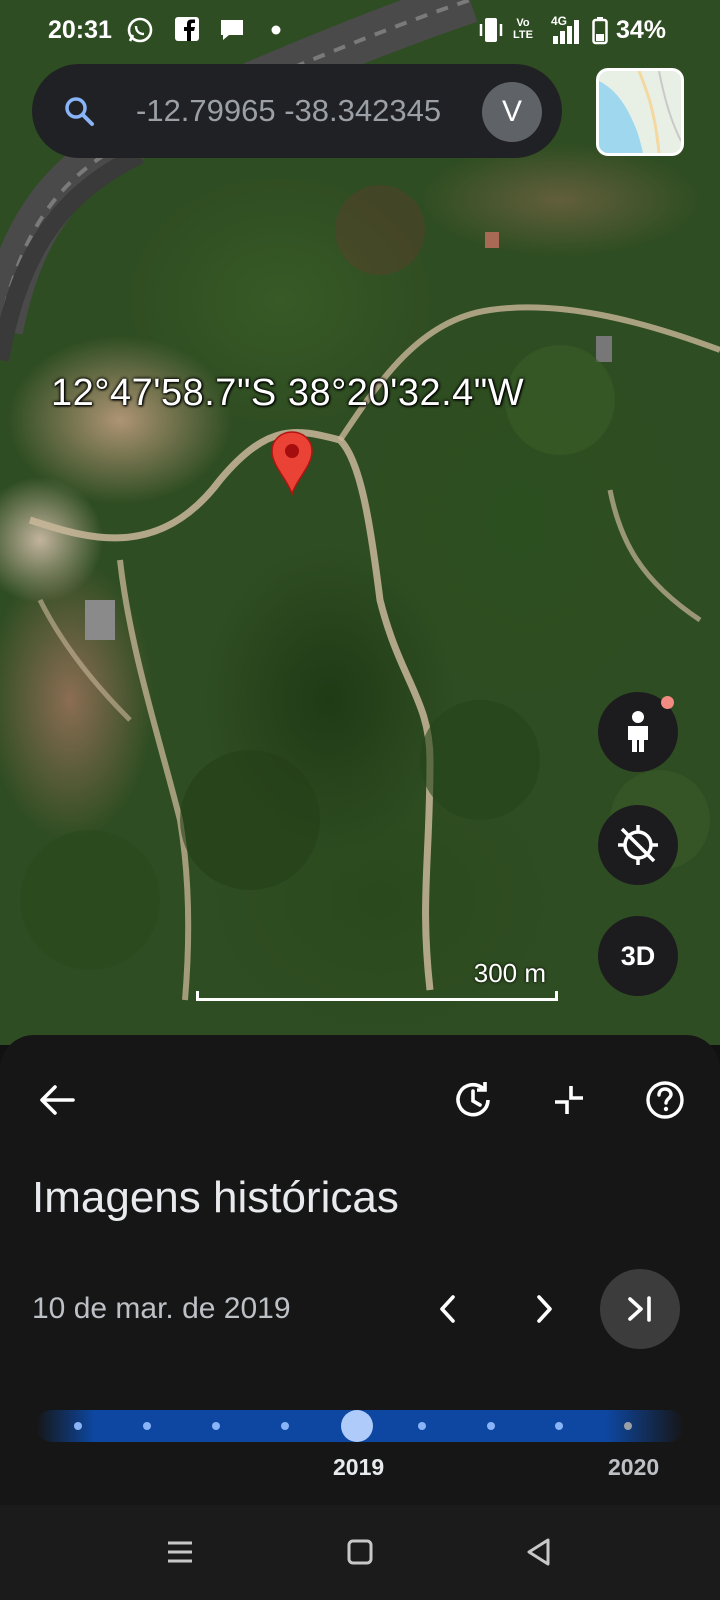 The width and height of the screenshot is (720, 1600). Describe the element at coordinates (288, 393) in the screenshot. I see `coordinates-label: 12°47'58.7"S 38°20'32.4"W` at that location.